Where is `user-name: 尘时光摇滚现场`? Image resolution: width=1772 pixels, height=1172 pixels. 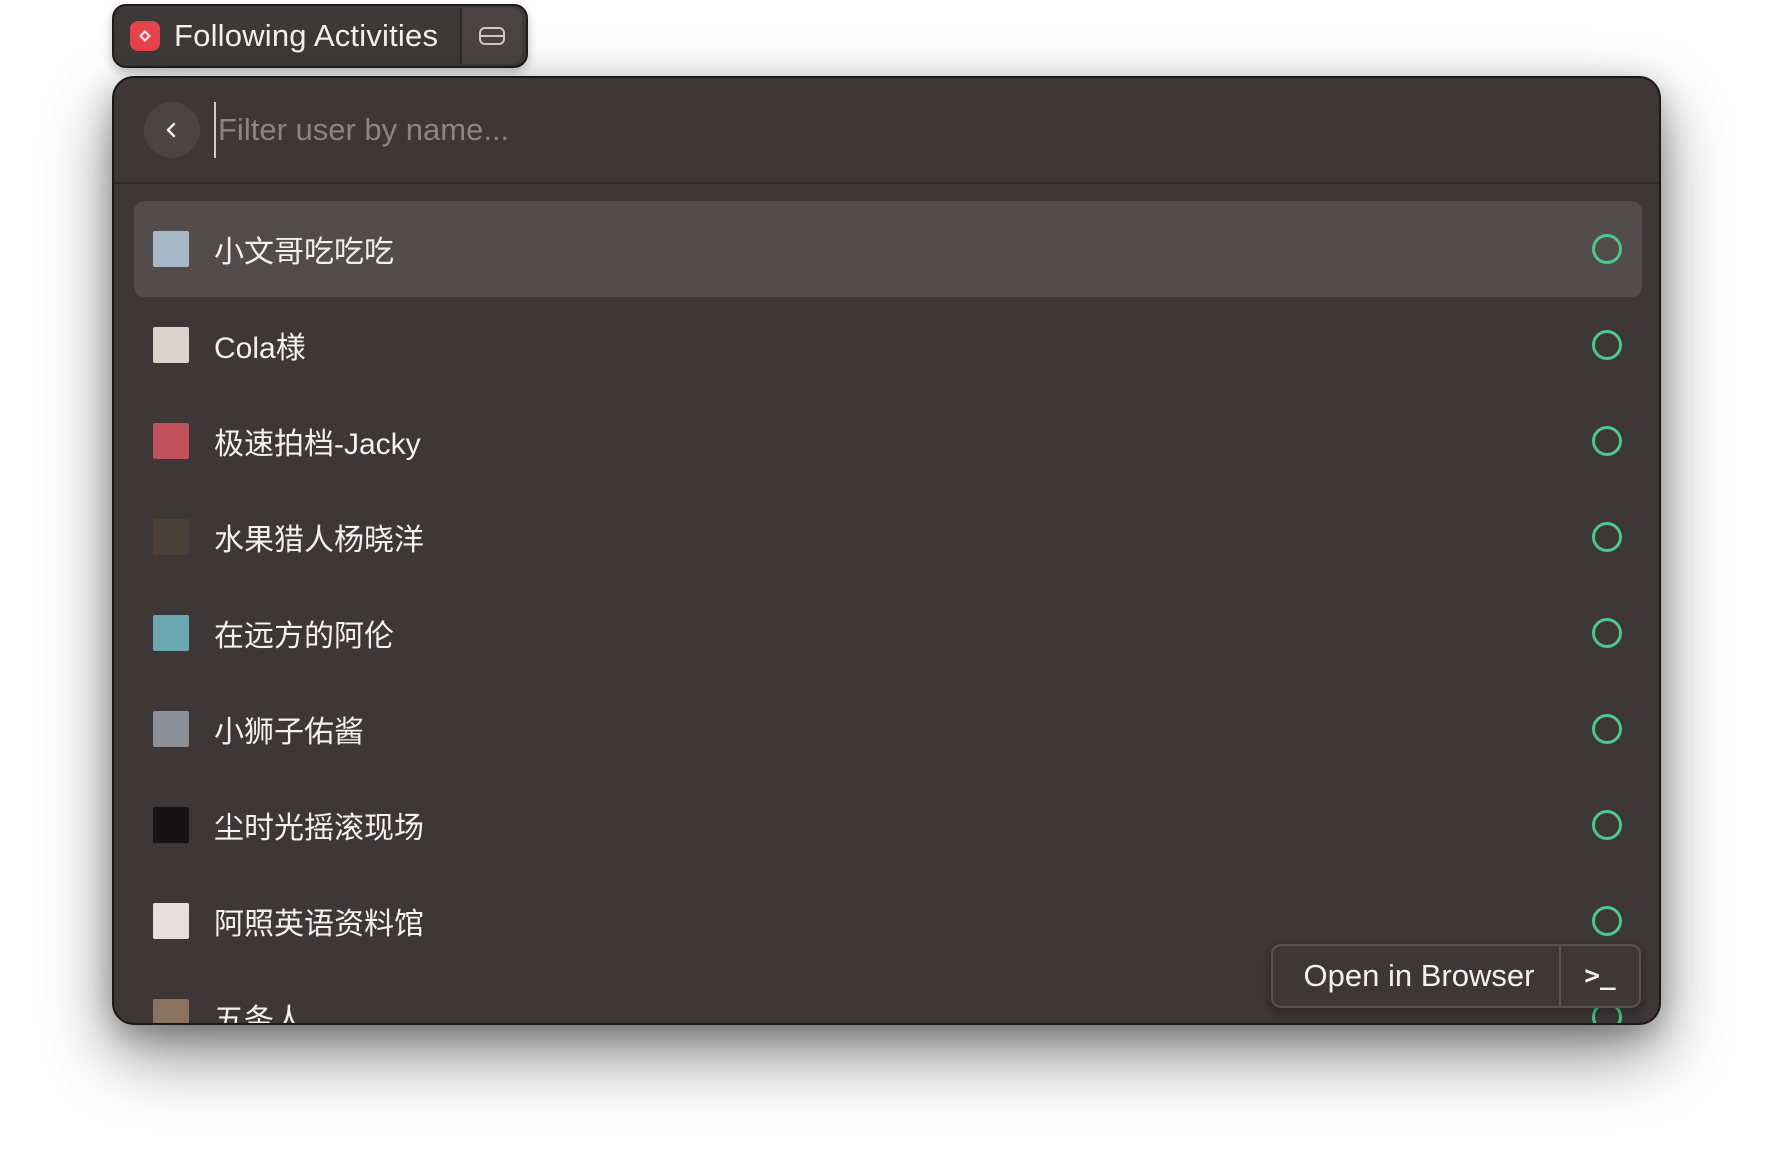 user-name: 尘时光摇滚现场 is located at coordinates (319, 828).